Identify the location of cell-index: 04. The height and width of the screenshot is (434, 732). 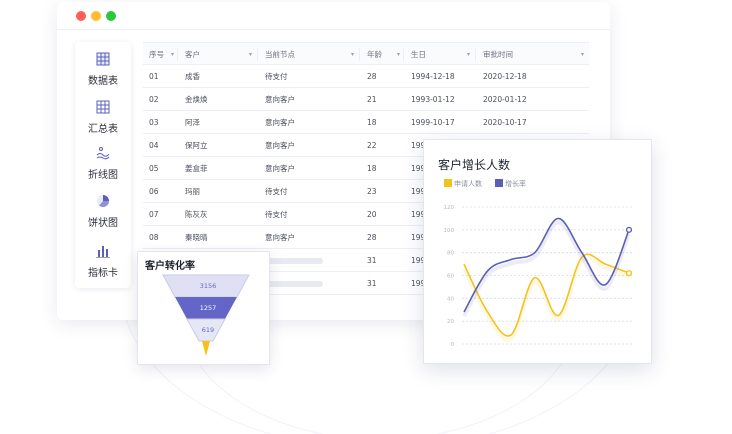
(154, 145).